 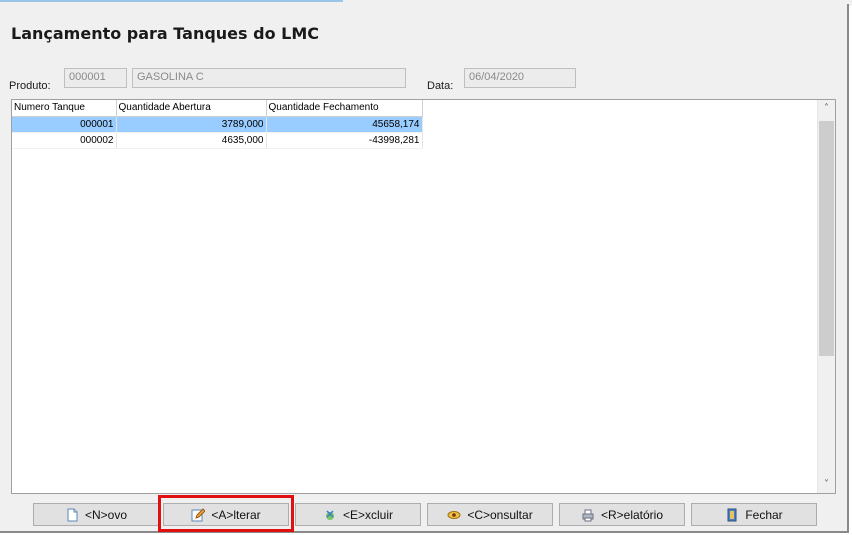 What do you see at coordinates (344, 124) in the screenshot?
I see `cell-quantidade-fechamento: 45658,174` at bounding box center [344, 124].